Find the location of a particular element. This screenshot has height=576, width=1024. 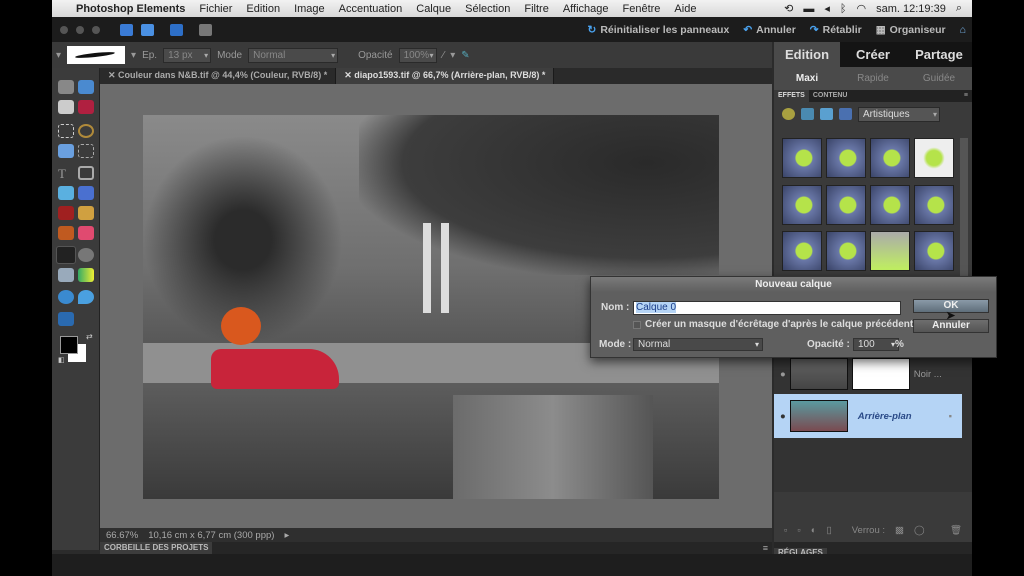

zoom-window-button is located at coordinates (96, 29).